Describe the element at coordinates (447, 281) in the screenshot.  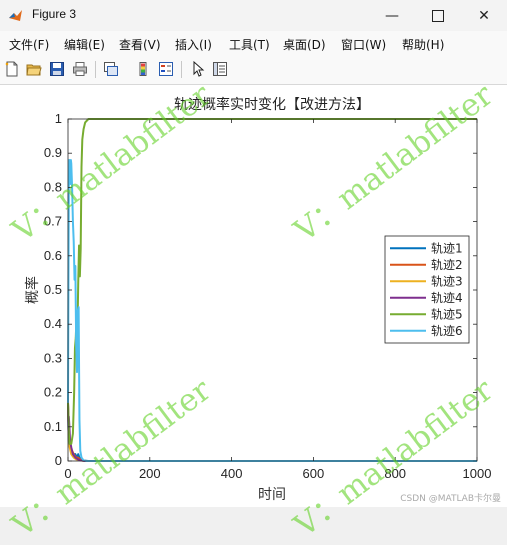
I see `legend-label: 轨迹3` at that location.